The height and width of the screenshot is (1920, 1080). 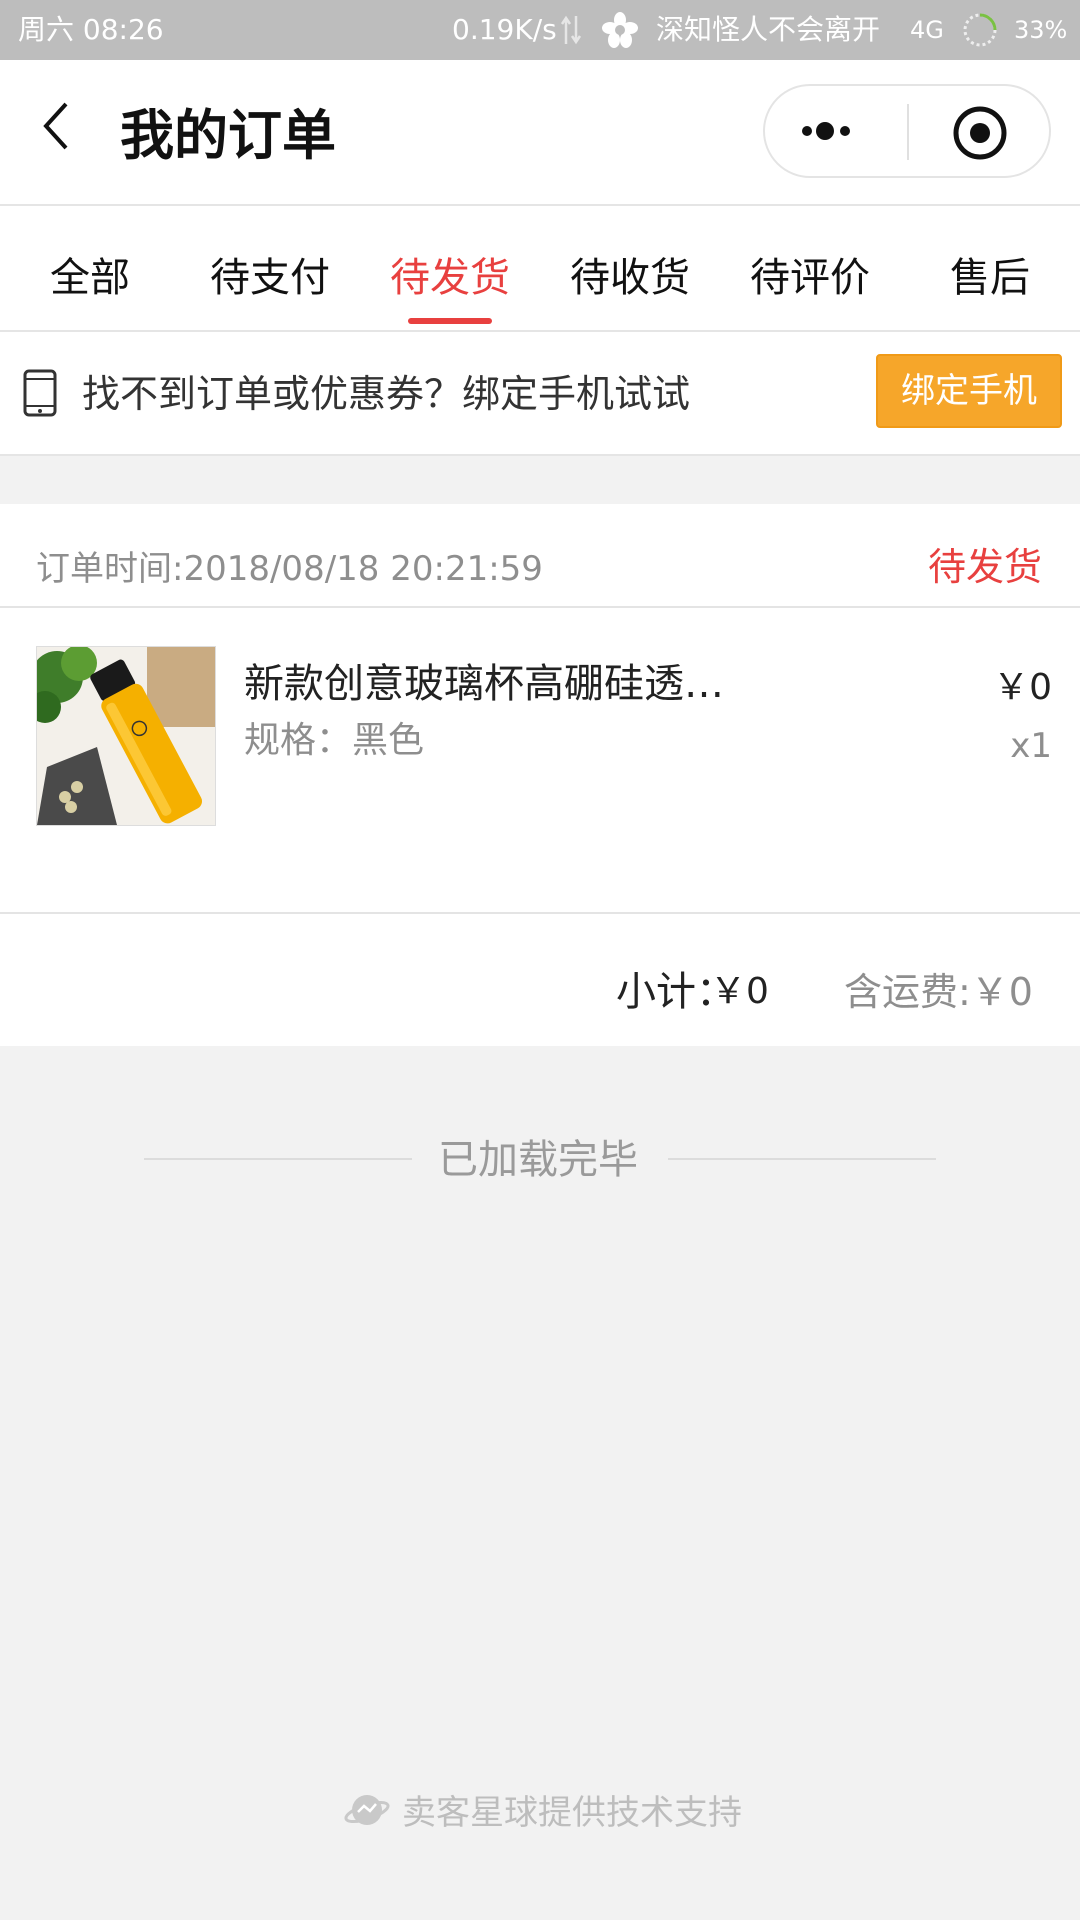 I want to click on back-button, so click(x=60, y=126).